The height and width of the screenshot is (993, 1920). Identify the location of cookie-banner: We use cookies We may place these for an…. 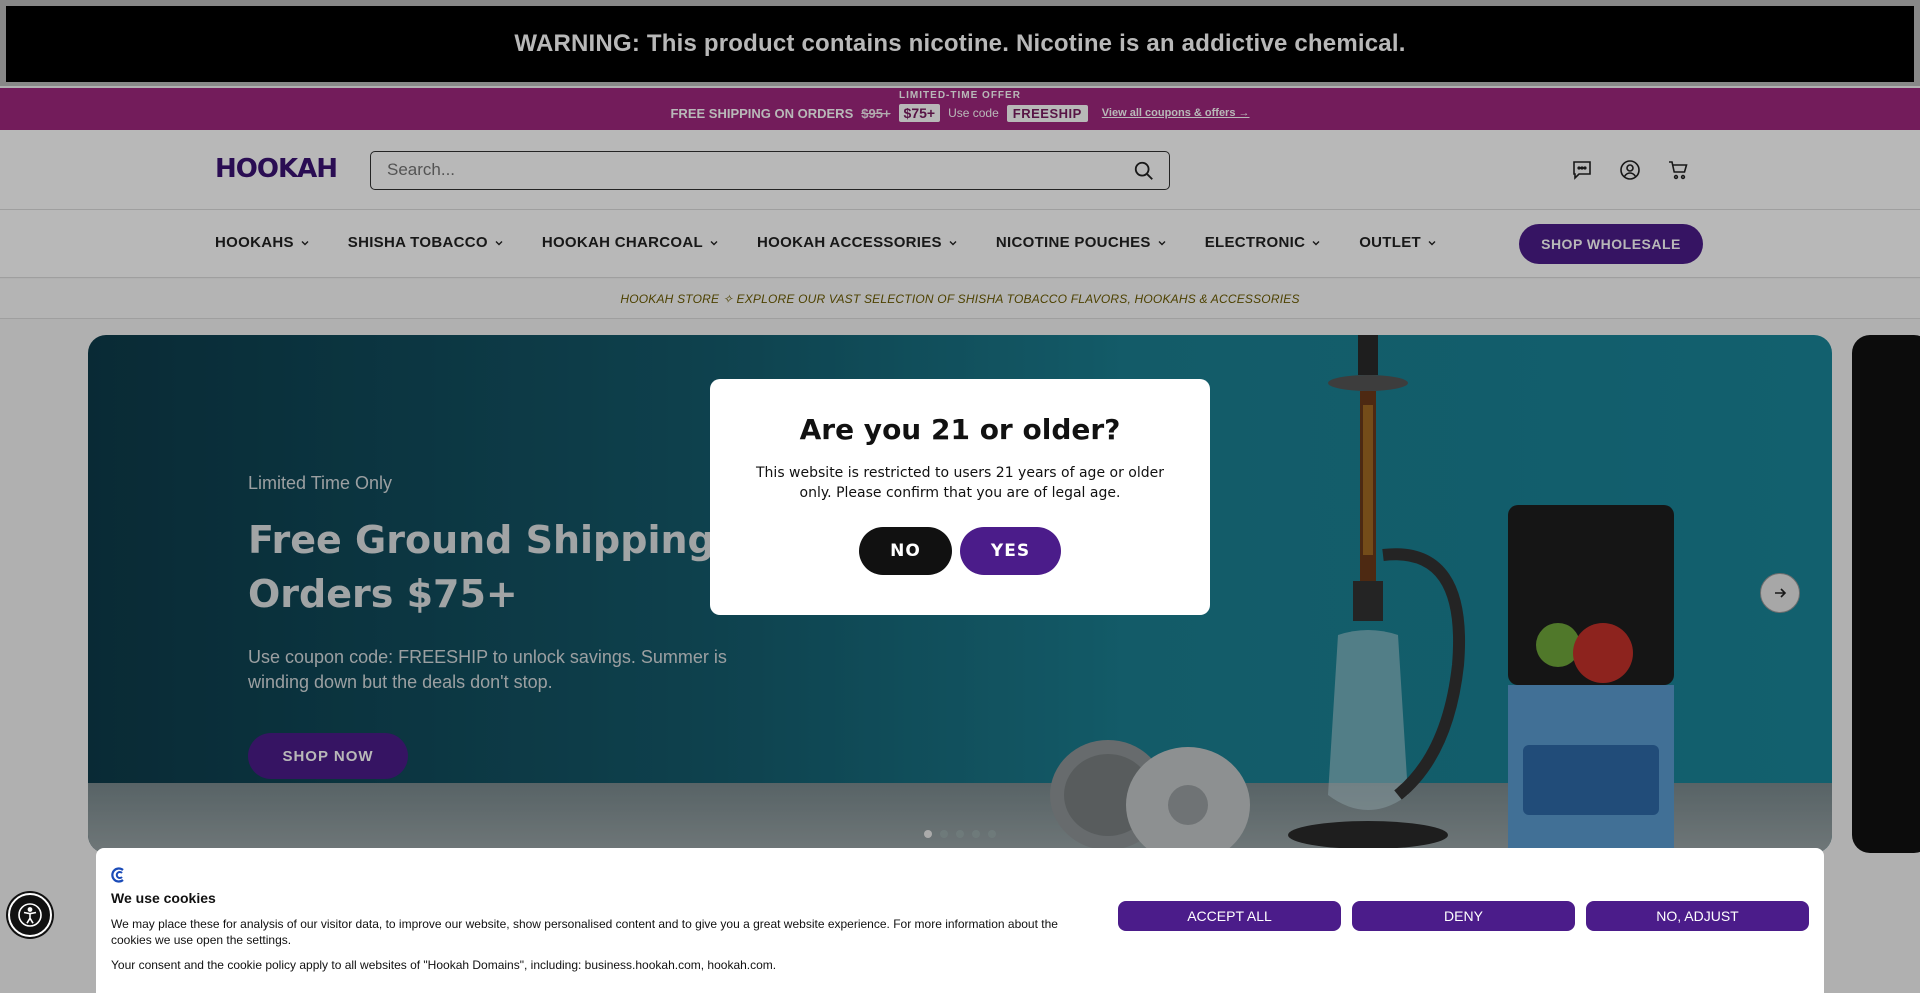
(960, 920).